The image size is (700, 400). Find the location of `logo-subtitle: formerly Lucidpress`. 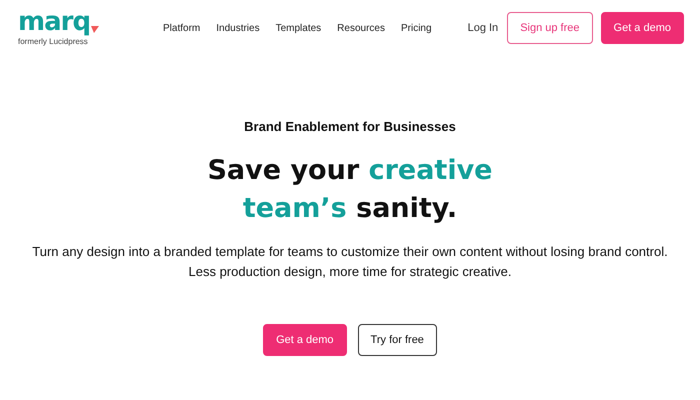

logo-subtitle: formerly Lucidpress is located at coordinates (53, 41).